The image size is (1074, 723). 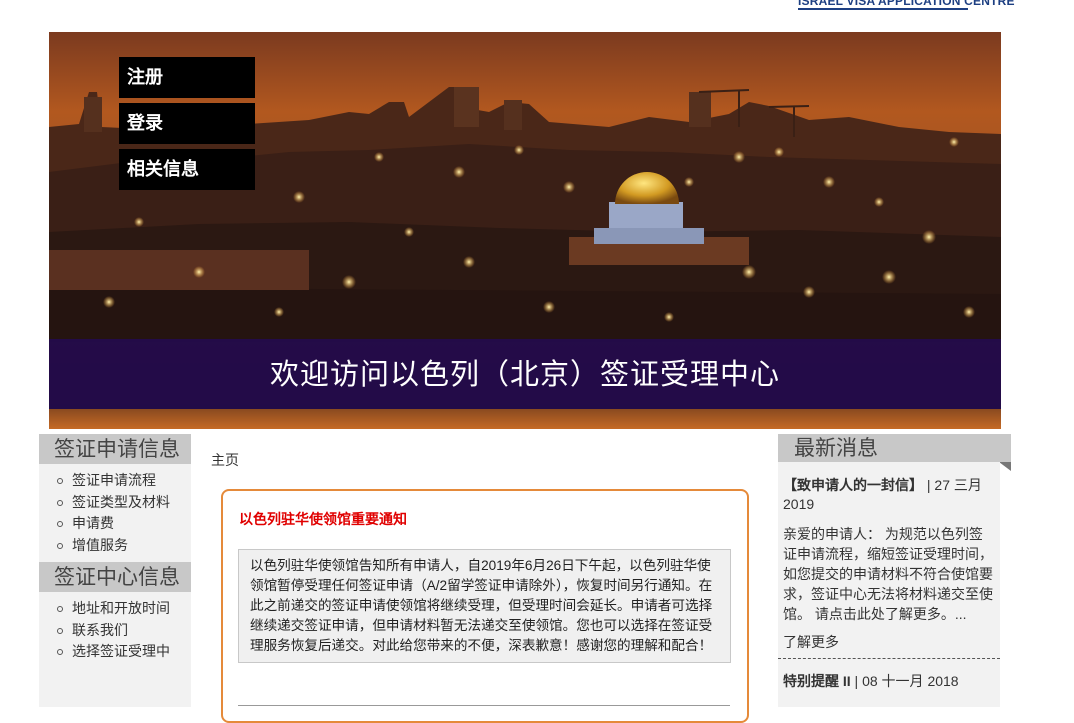 What do you see at coordinates (1005, 466) in the screenshot?
I see `news-heading-fold` at bounding box center [1005, 466].